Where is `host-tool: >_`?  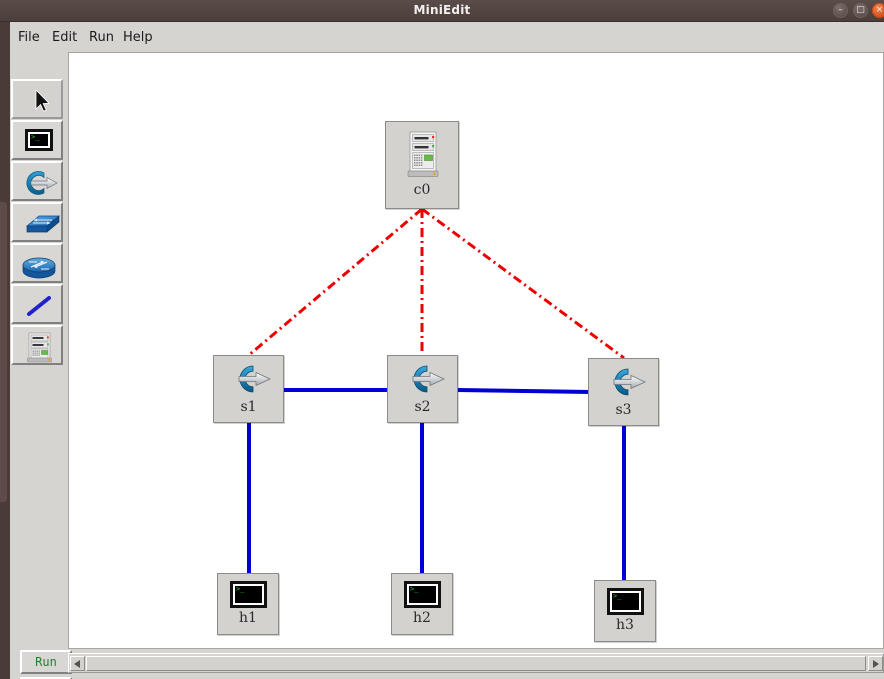 host-tool: >_ is located at coordinates (37, 140).